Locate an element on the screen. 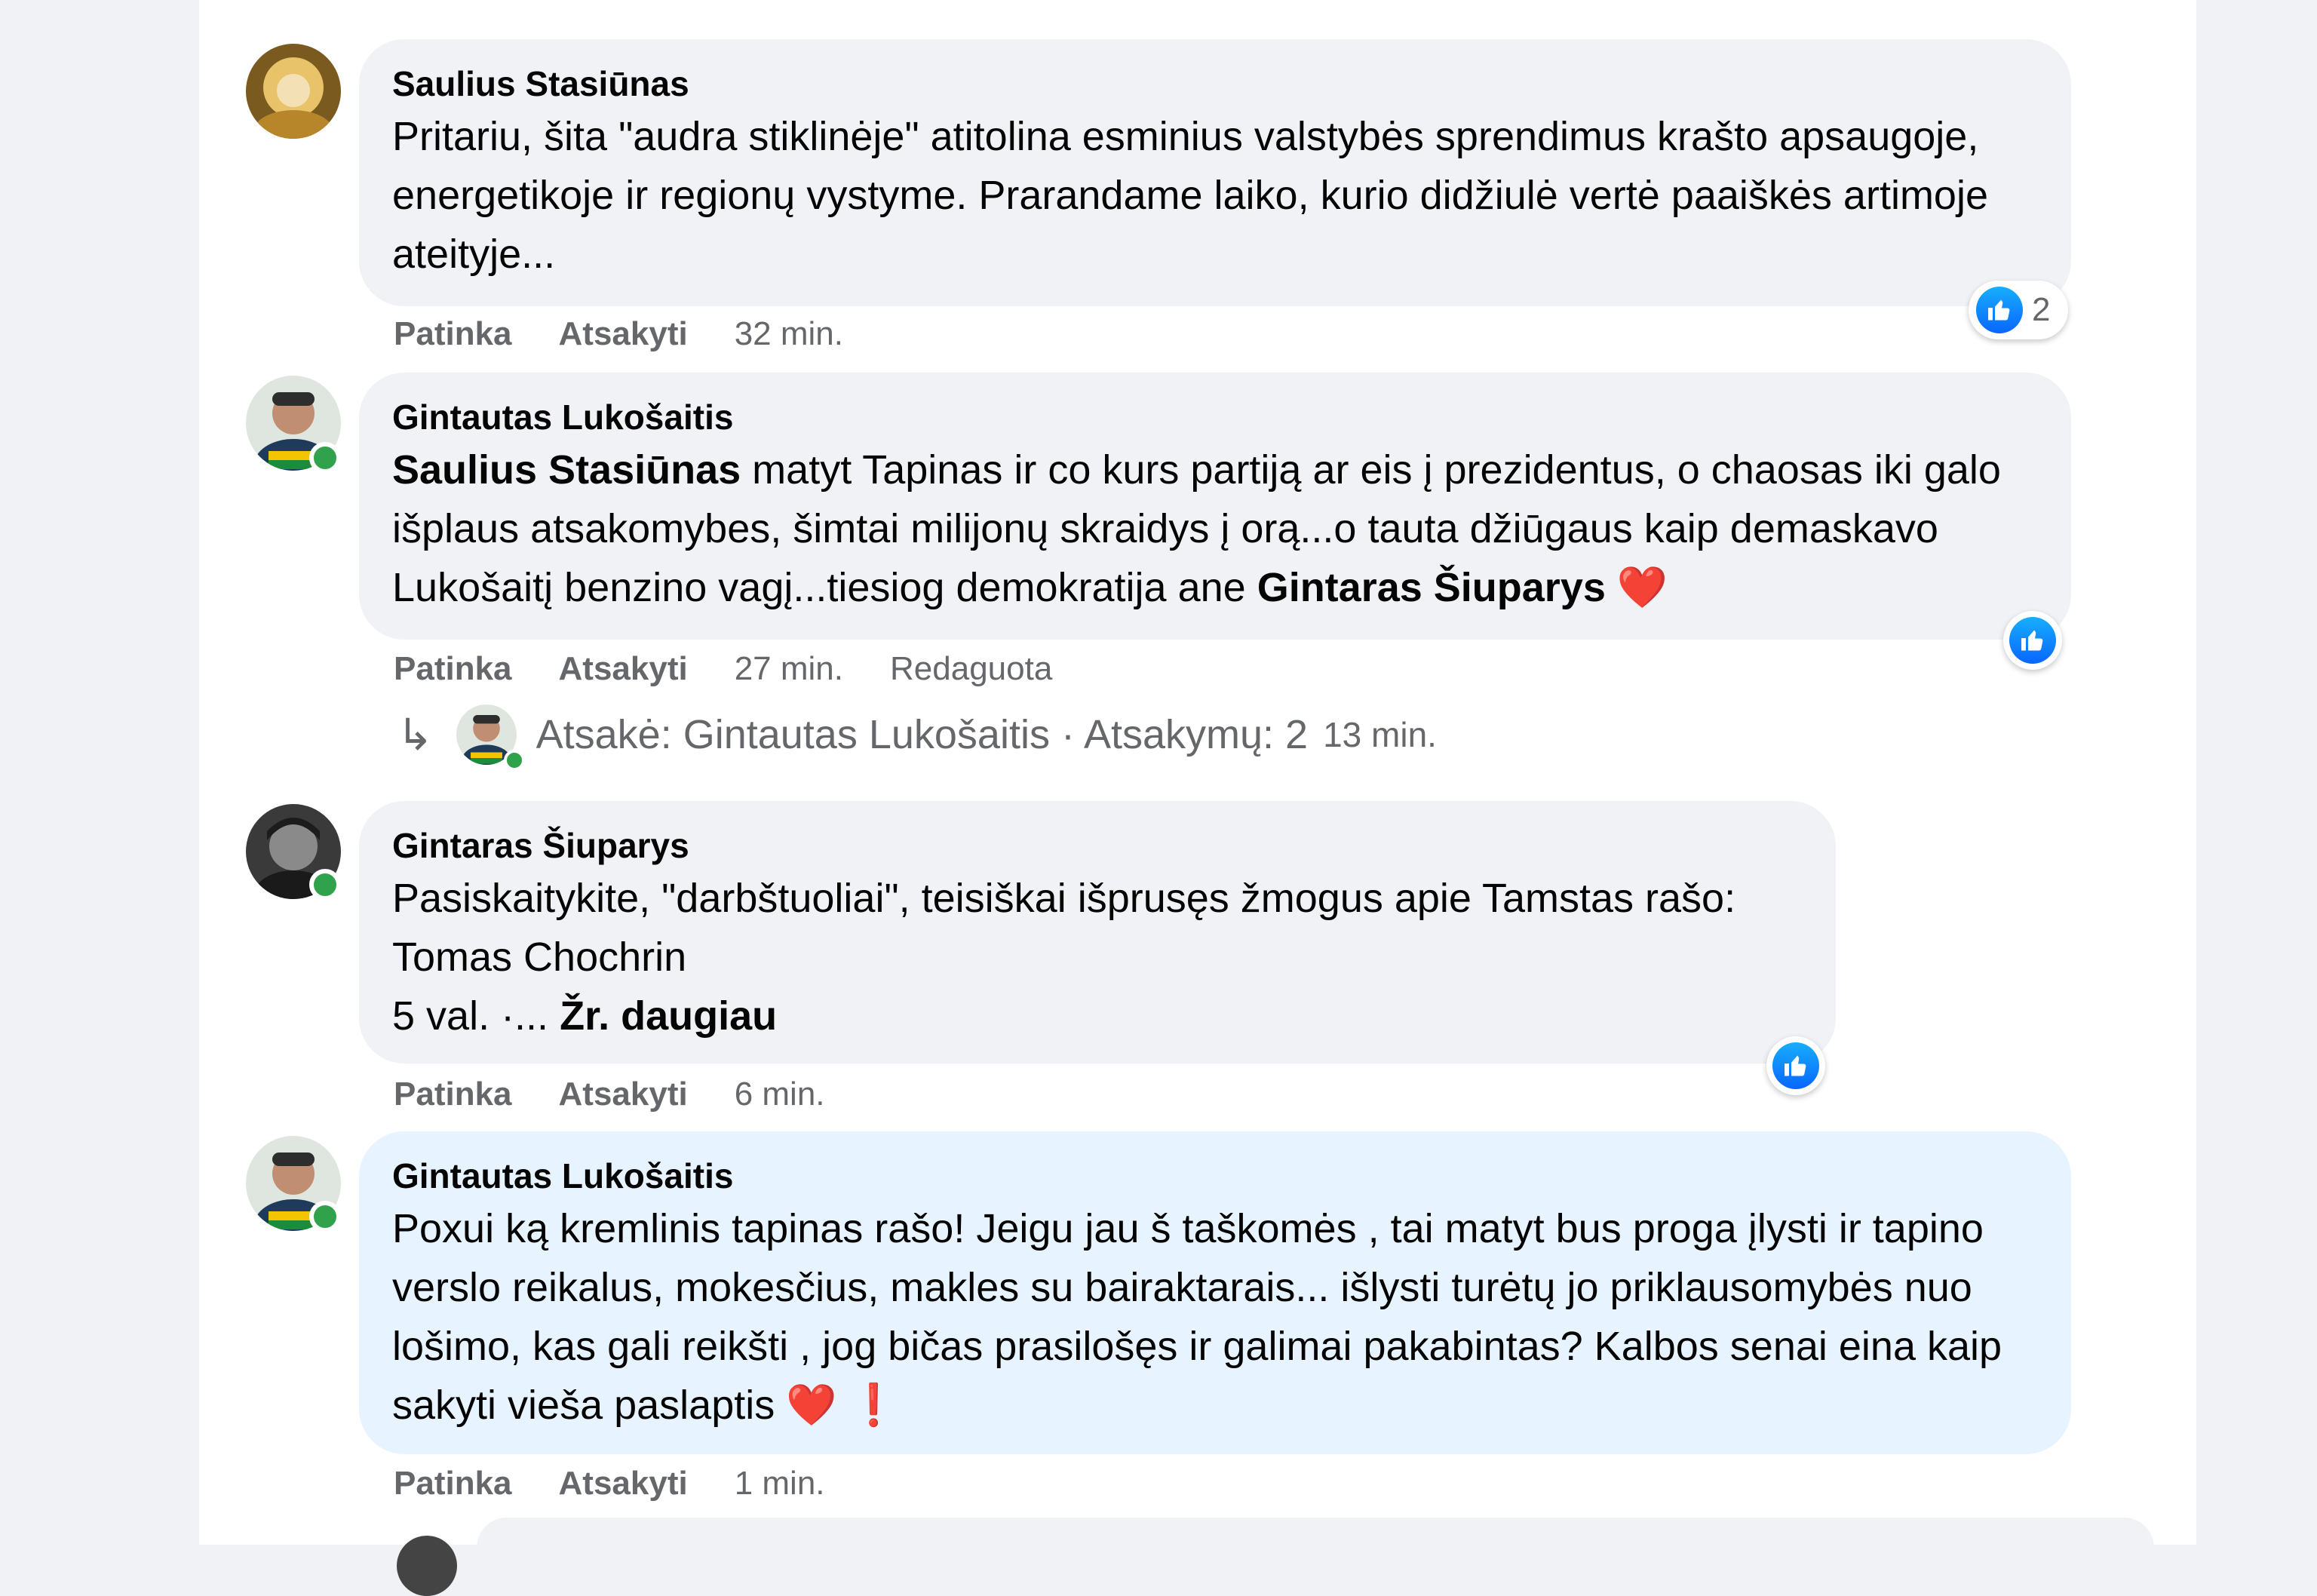  edited-label: Redaguota is located at coordinates (971, 669).